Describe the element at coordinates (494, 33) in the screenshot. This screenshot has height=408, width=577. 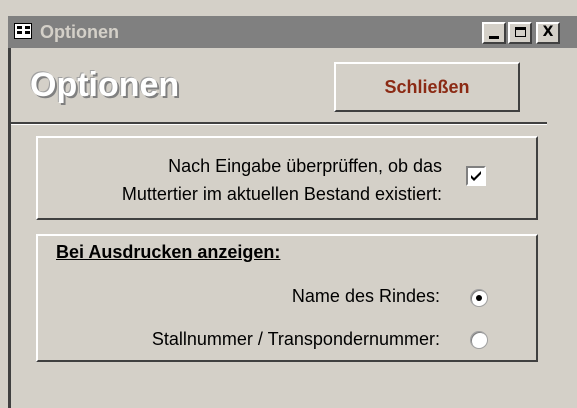
I see `minimize-button` at that location.